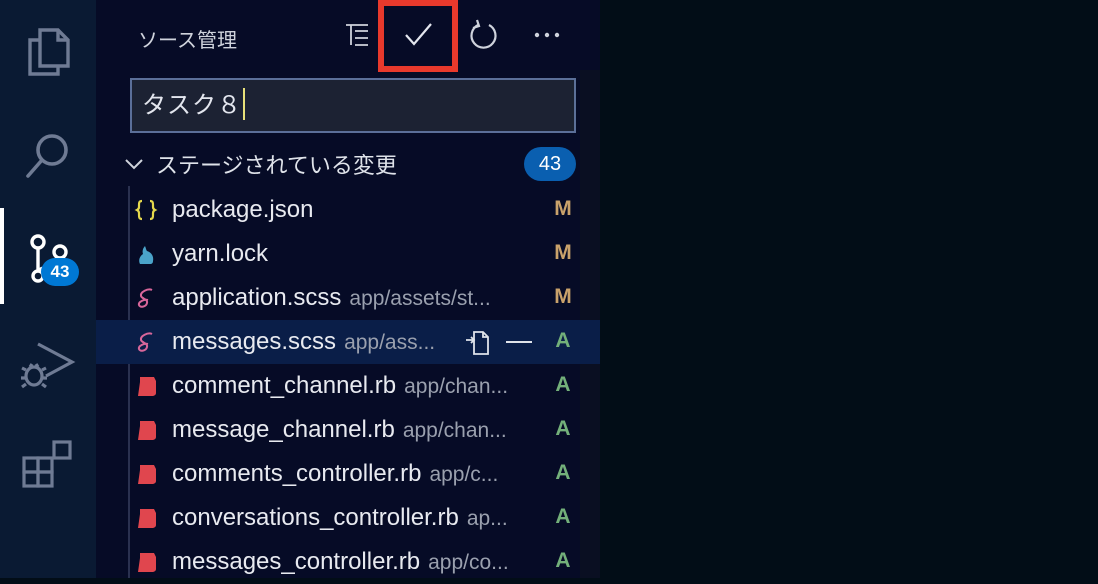 This screenshot has width=1098, height=584. I want to click on refresh-icon, so click(483, 34).